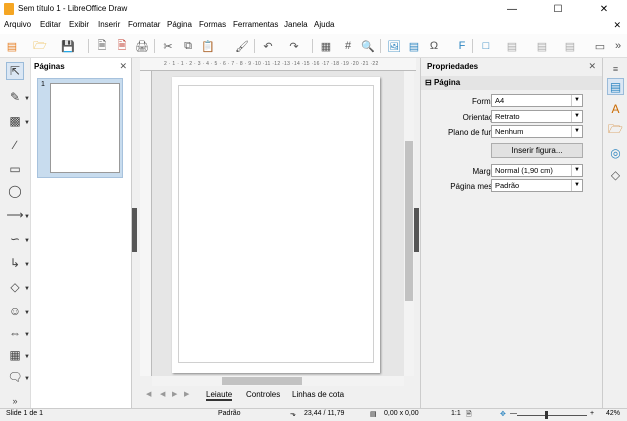  I want to click on shapes-tab-icon: ◇, so click(615, 174).